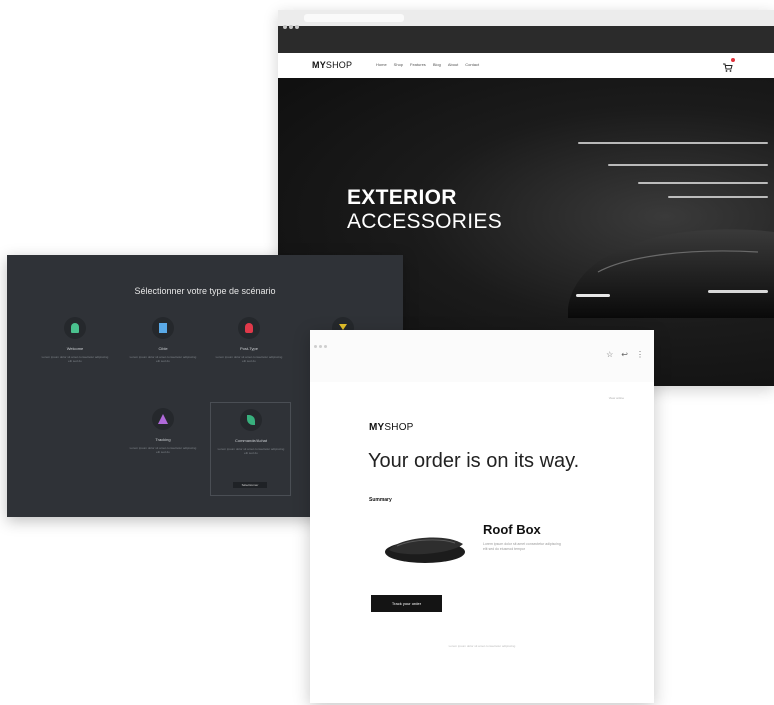  I want to click on nav-item-home: Home, so click(381, 64).